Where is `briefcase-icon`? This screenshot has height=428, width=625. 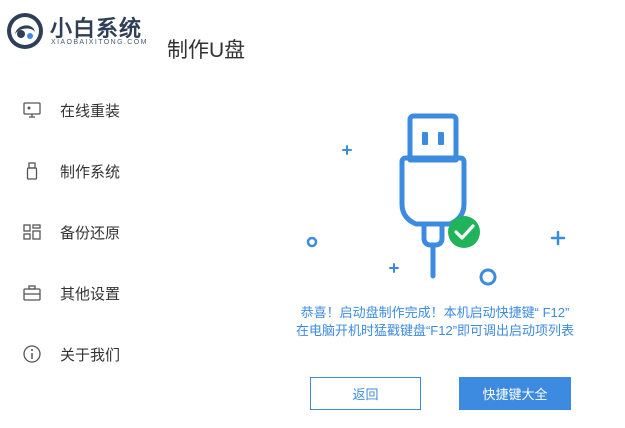
briefcase-icon is located at coordinates (32, 293).